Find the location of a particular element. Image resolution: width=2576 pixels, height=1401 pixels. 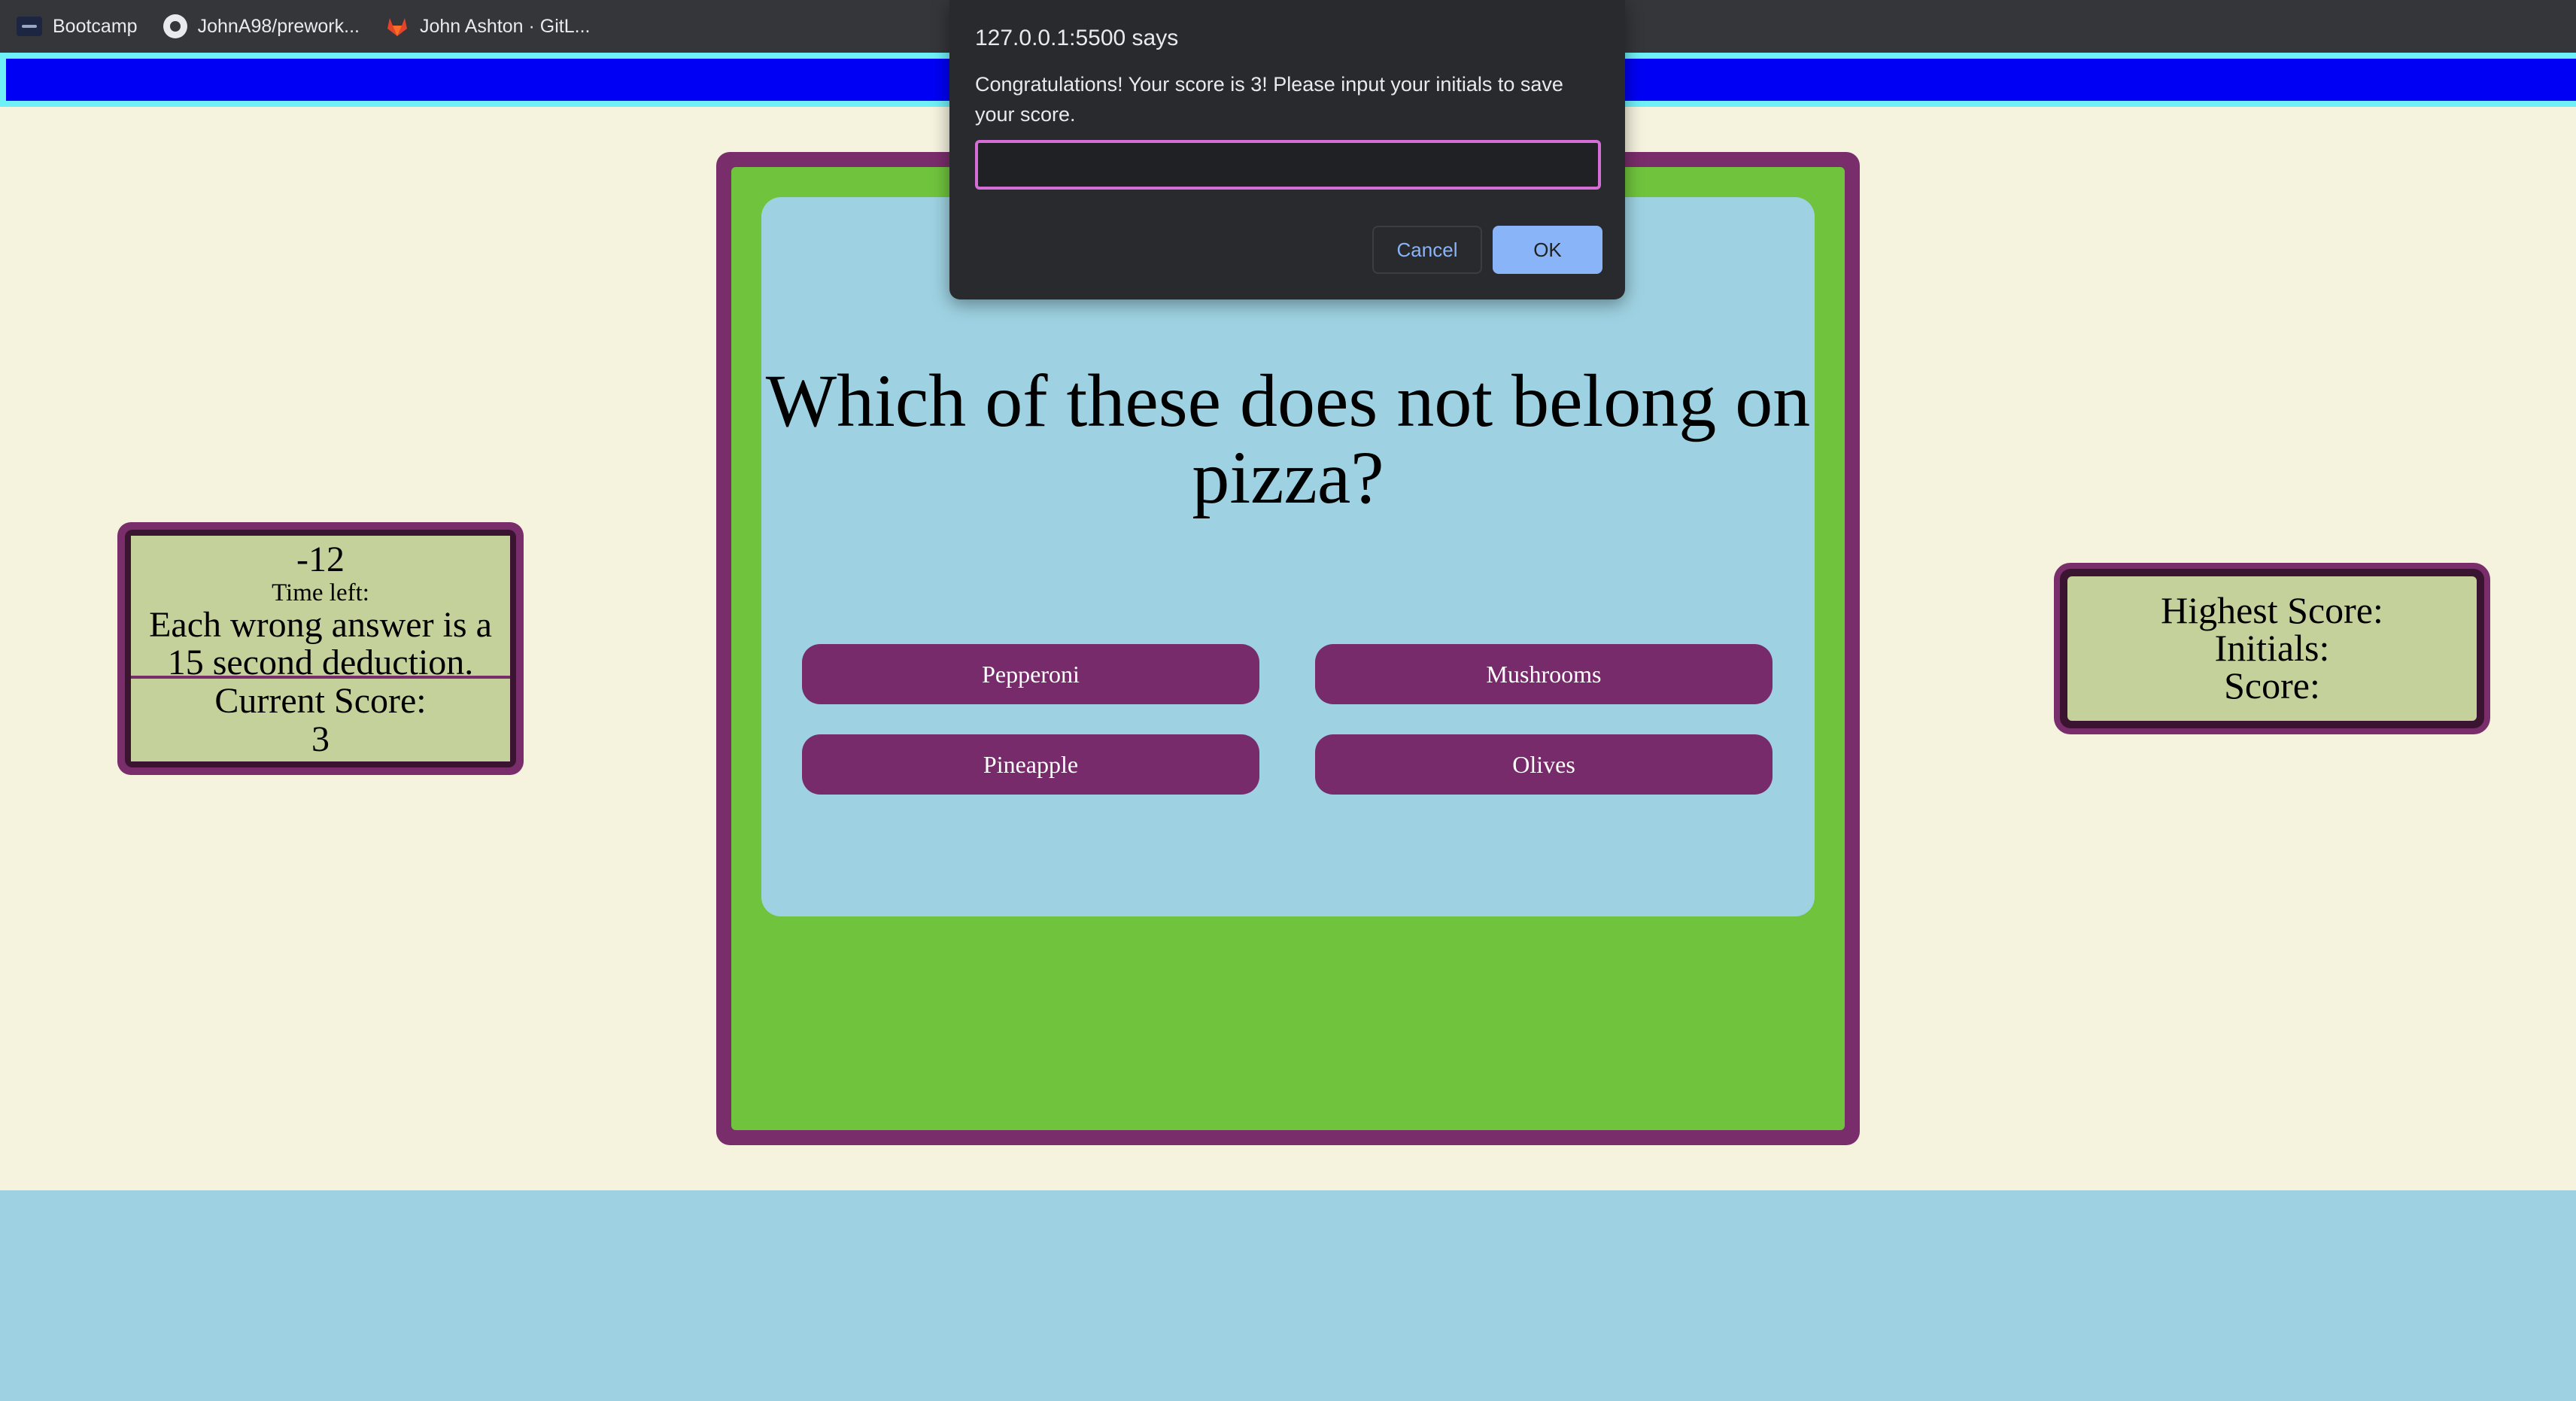

answer-button-pineapple: Pineapple is located at coordinates (1031, 764).